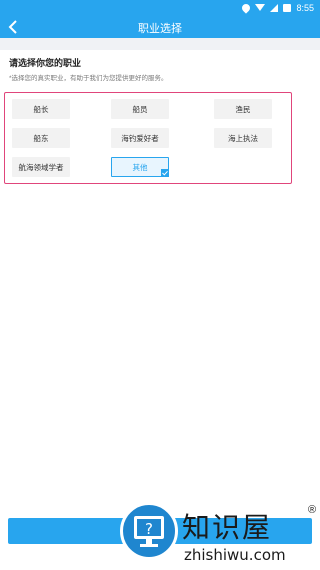  I want to click on option-maritime-scholar: 航海领域学者, so click(41, 167).